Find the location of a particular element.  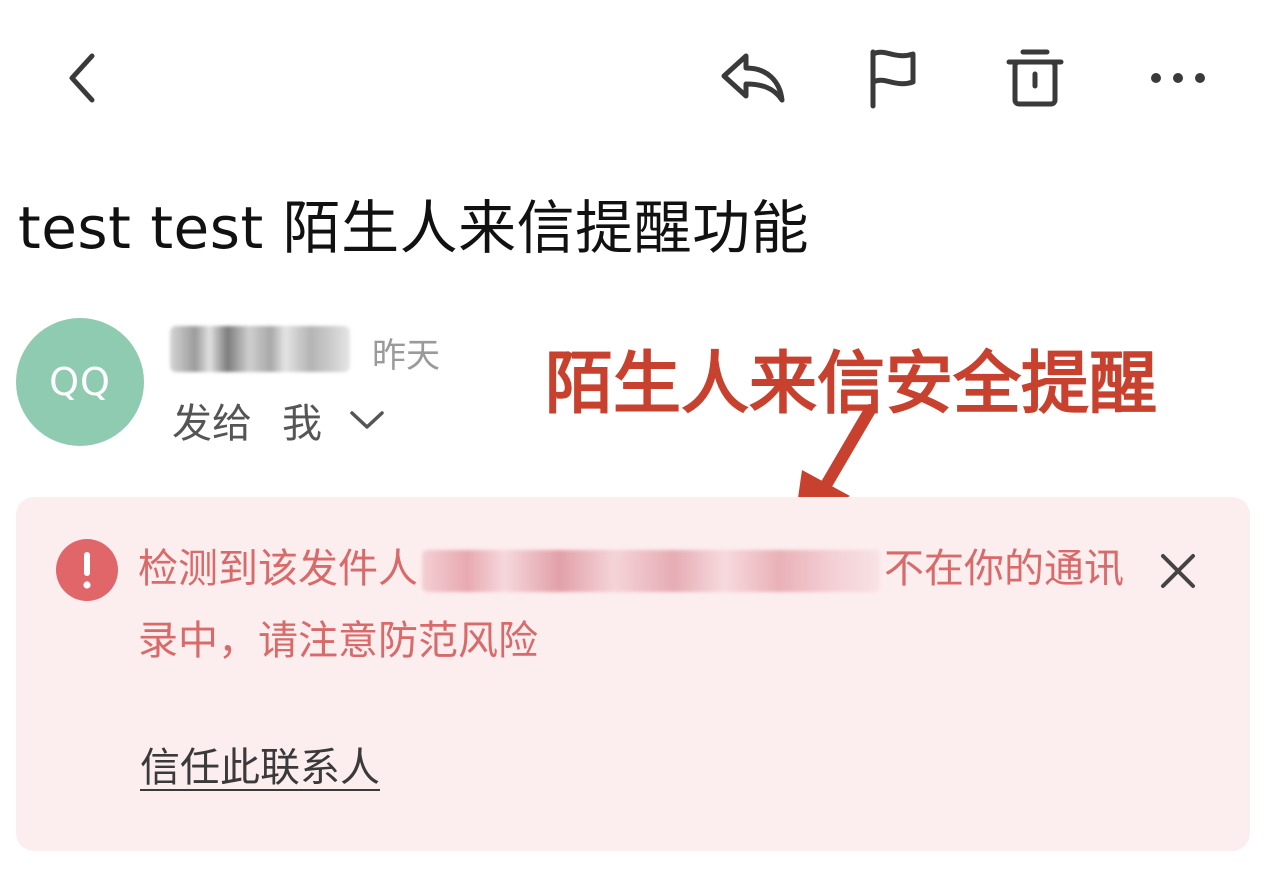

email-subject: test test 陌生人来信提醒功能 is located at coordinates (414, 228).